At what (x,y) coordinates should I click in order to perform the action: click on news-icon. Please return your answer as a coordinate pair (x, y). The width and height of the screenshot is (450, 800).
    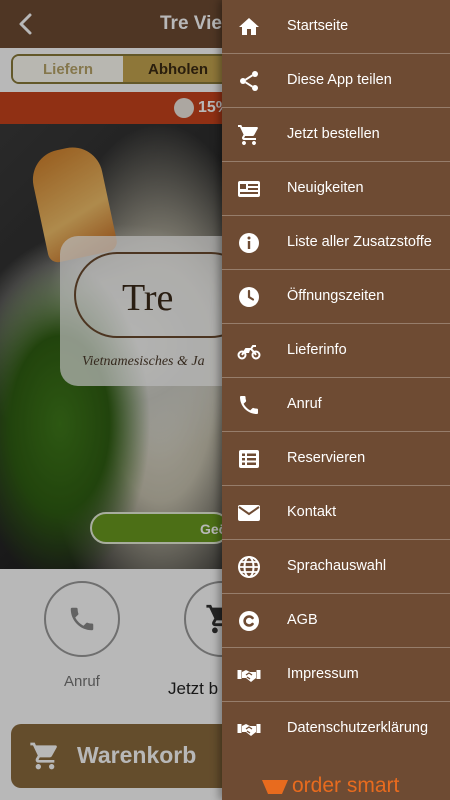
    Looking at the image, I should click on (249, 189).